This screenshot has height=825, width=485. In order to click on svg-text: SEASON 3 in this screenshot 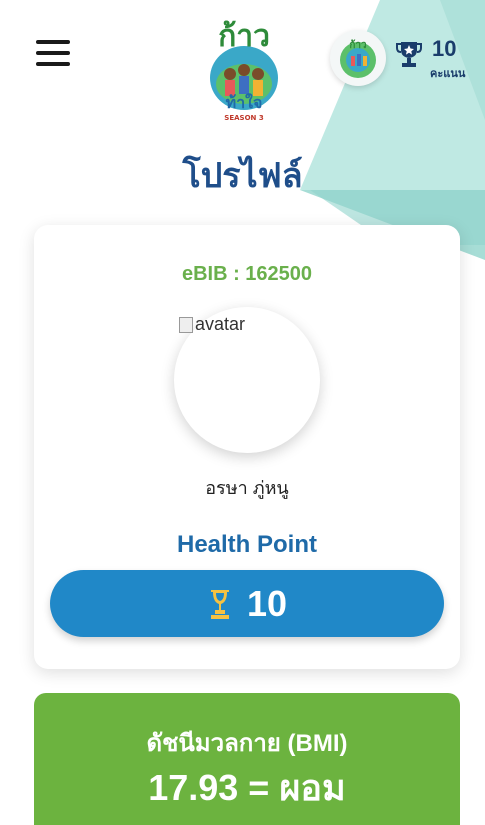, I will do `click(244, 118)`.